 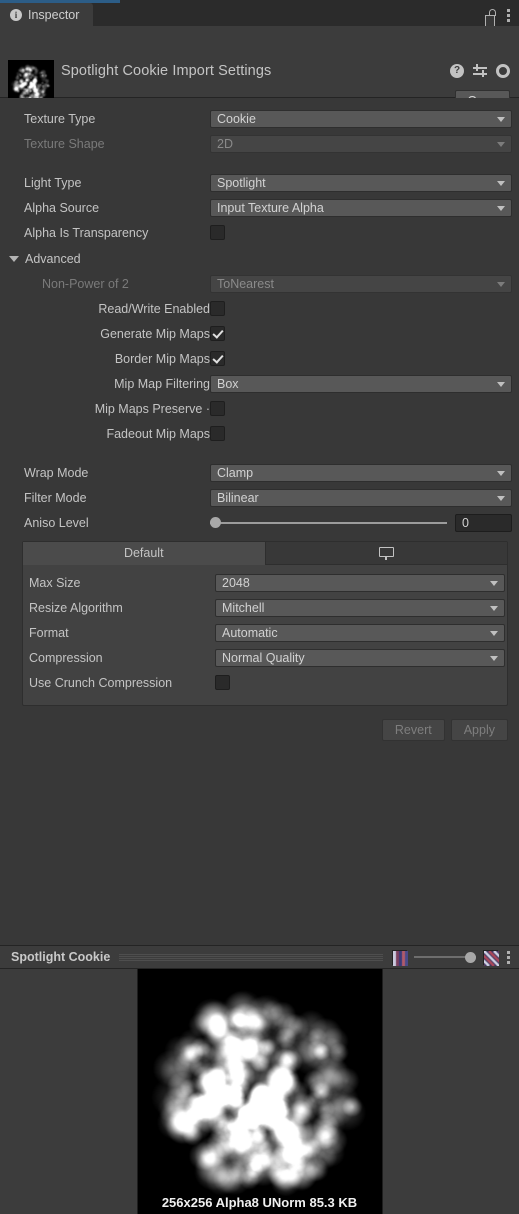 What do you see at coordinates (413, 730) in the screenshot?
I see `revert-button: Revert` at bounding box center [413, 730].